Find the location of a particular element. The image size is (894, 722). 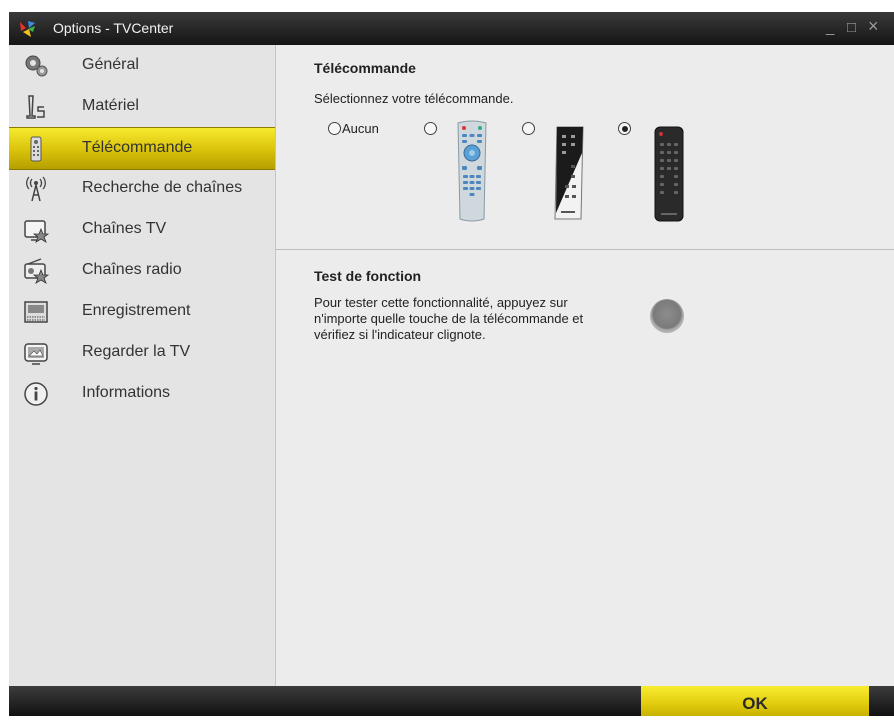

title-bar: Options - TVCenter _ □ × is located at coordinates (451, 28).